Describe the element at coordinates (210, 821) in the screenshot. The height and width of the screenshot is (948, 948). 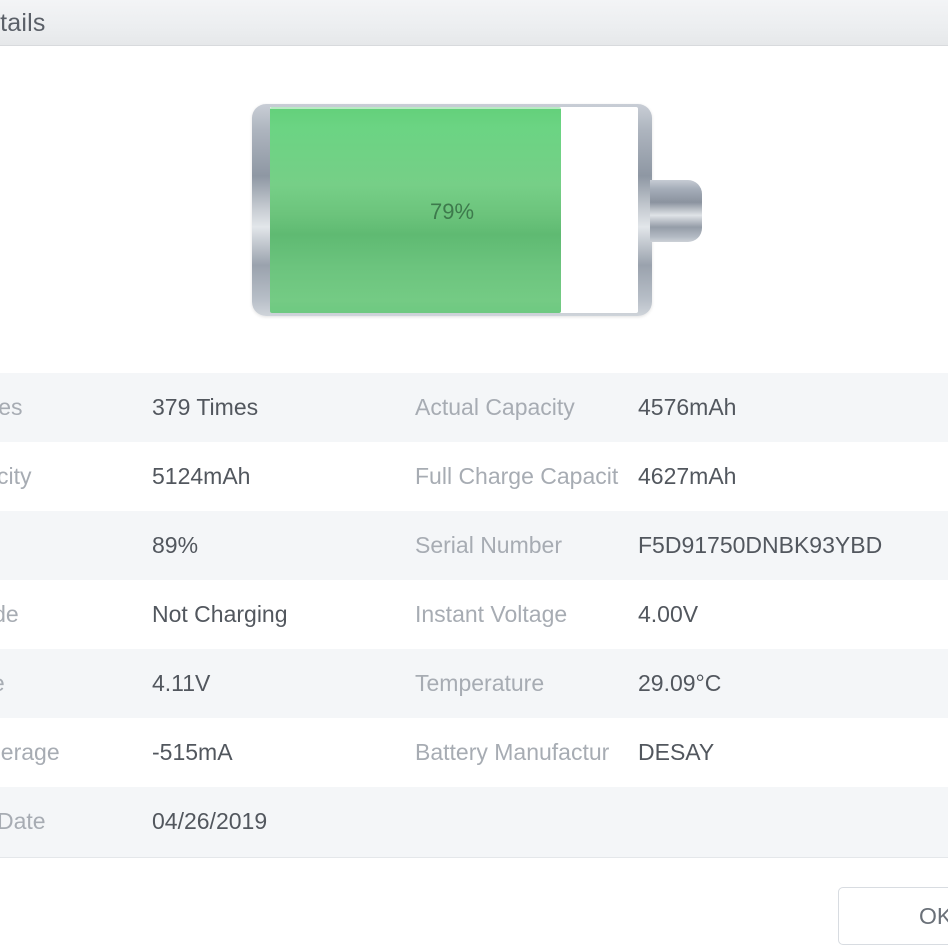
I see `detail-value: 04/26/2019` at that location.